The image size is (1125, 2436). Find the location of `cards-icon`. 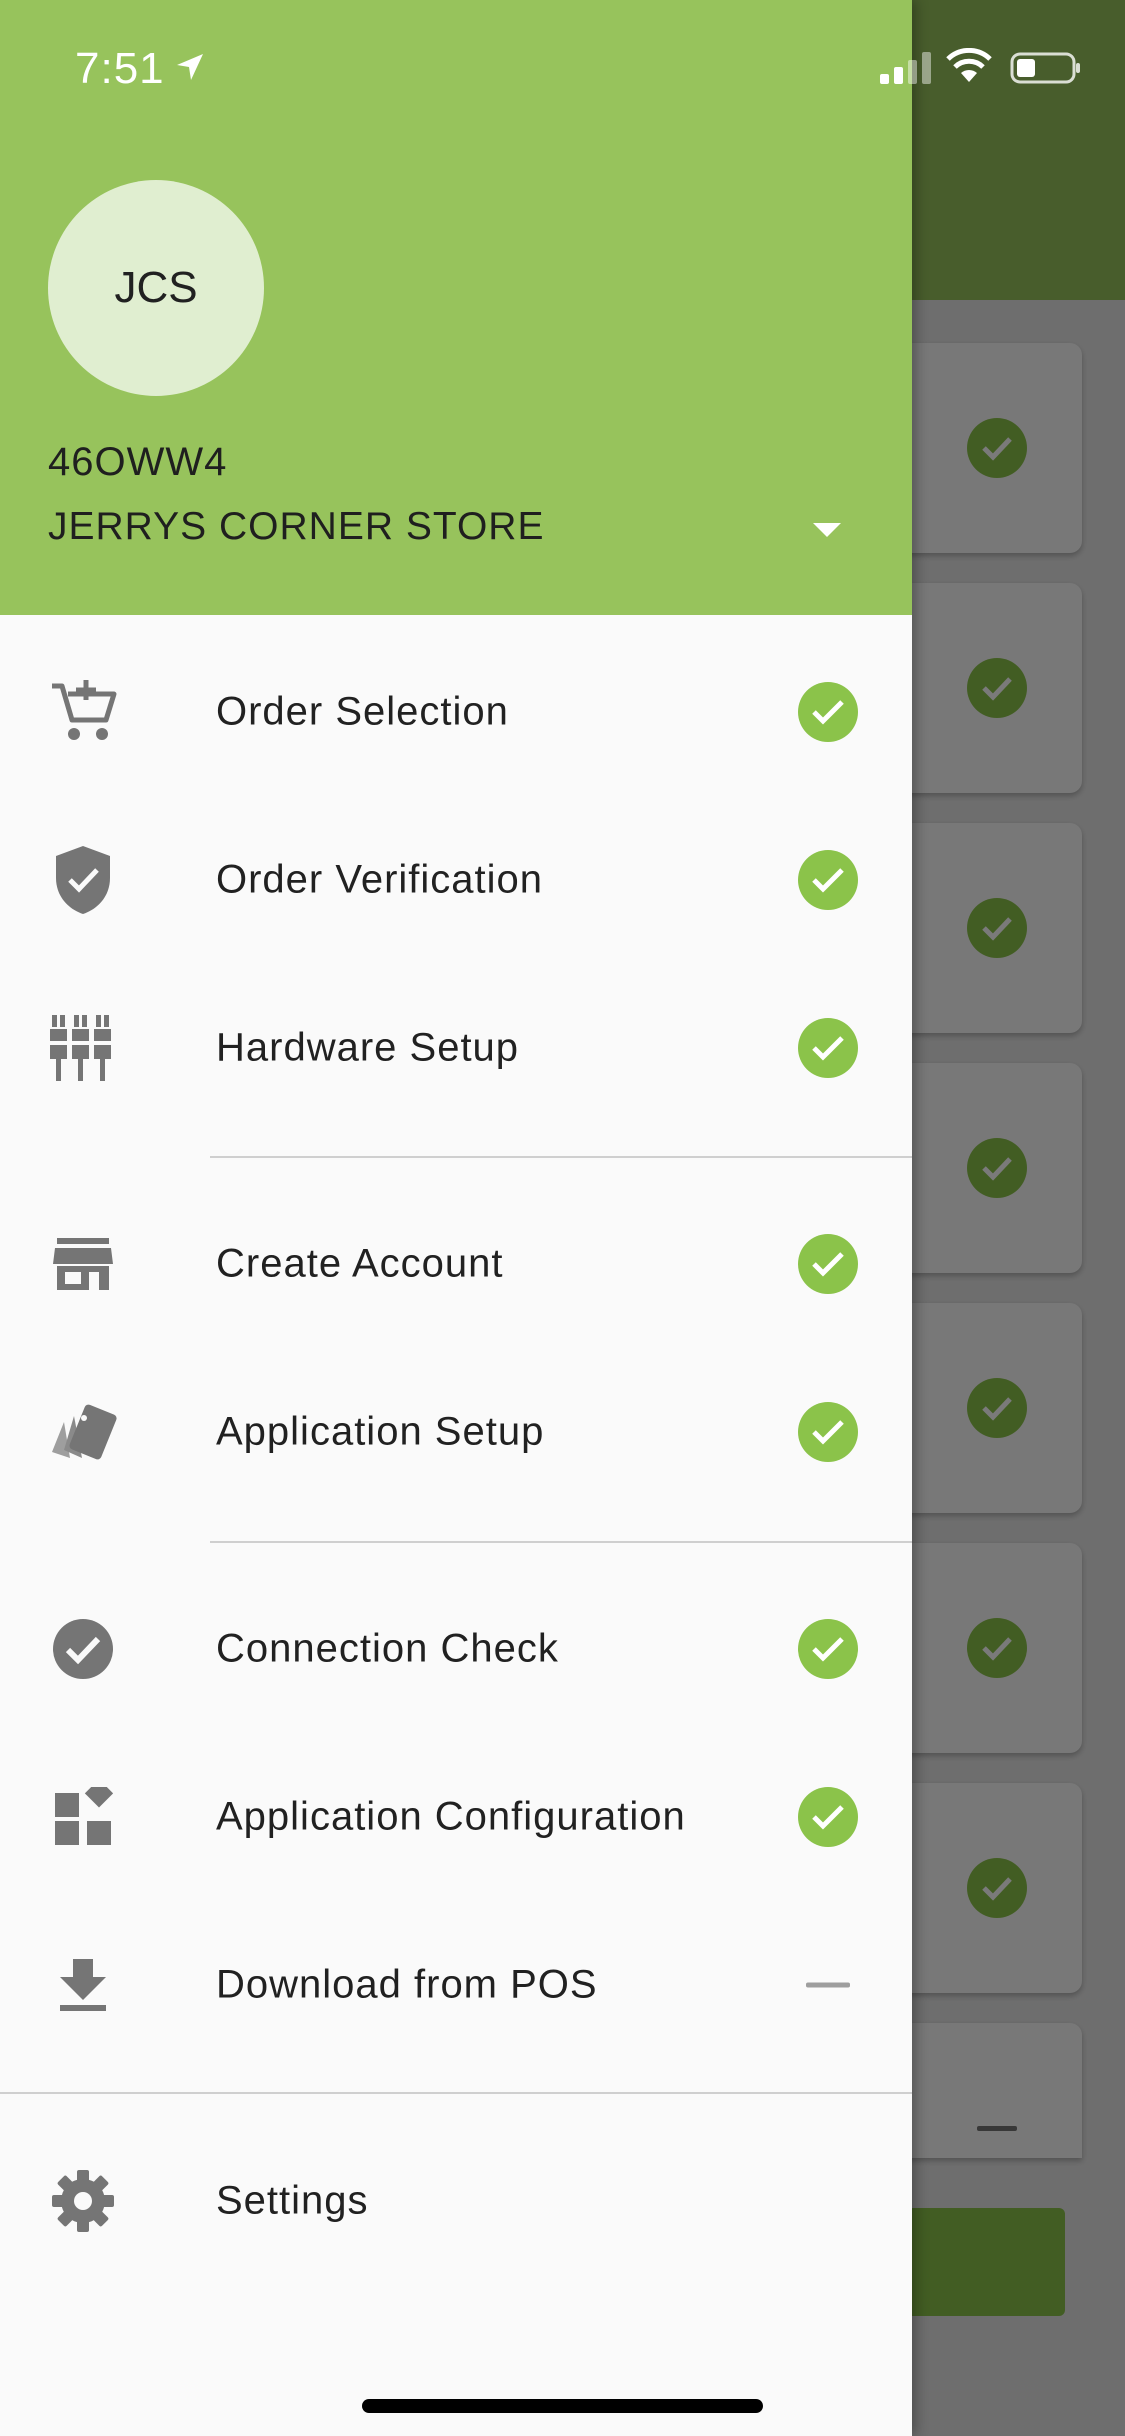

cards-icon is located at coordinates (83, 1432).